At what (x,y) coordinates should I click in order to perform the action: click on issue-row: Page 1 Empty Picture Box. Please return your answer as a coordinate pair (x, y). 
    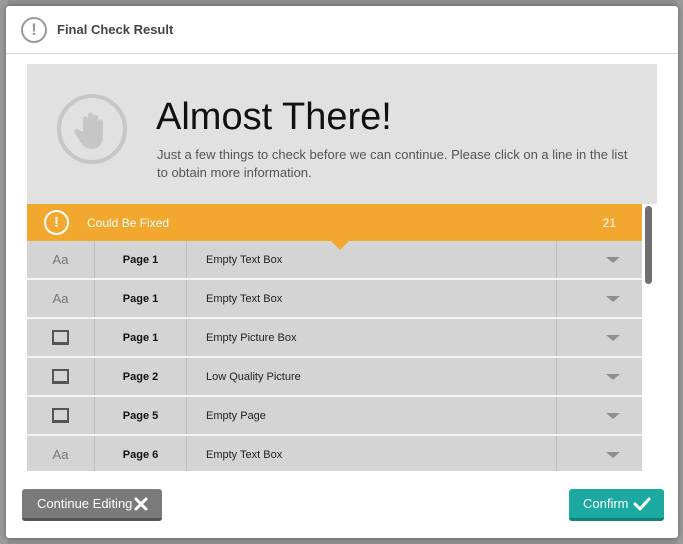
    Looking at the image, I should click on (334, 338).